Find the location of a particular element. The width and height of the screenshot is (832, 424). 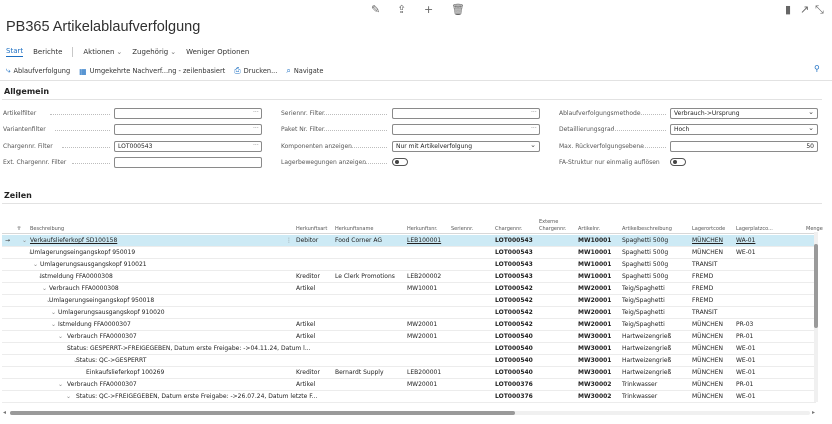

row-location: MÜNCHEN is located at coordinates (708, 348).